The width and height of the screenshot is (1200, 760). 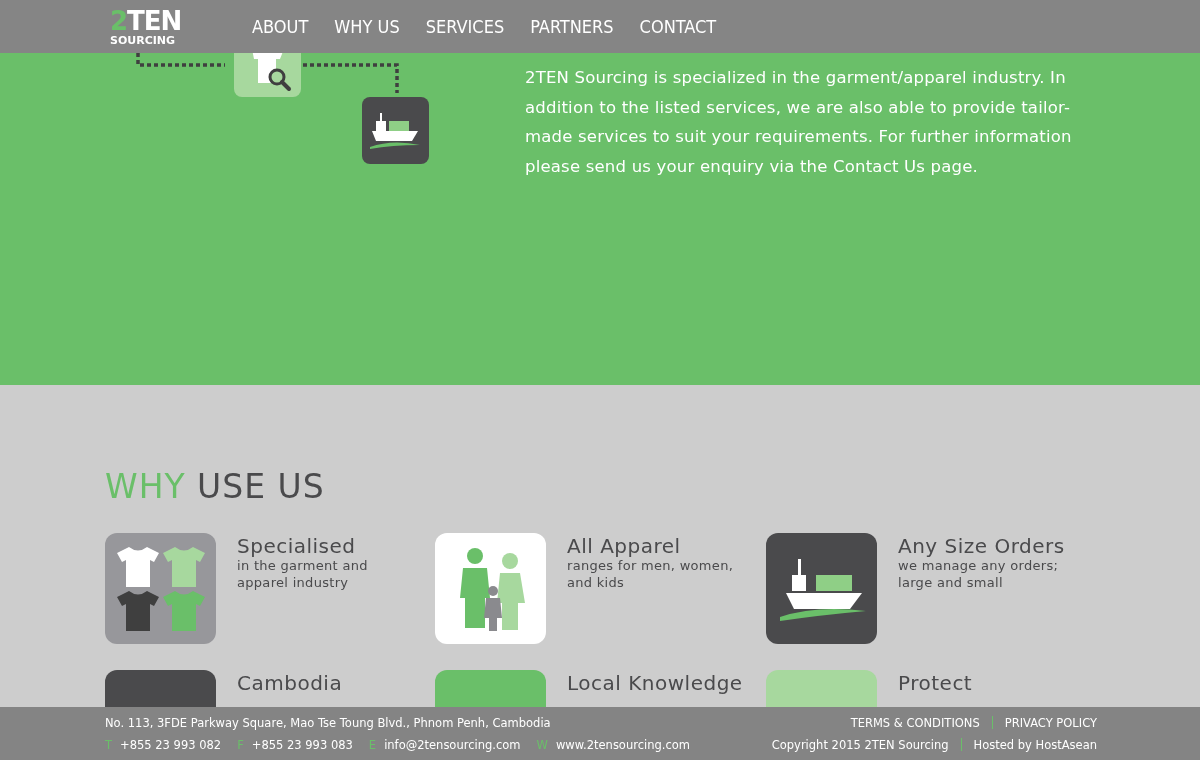 I want to click on feature-title: Protect, so click(x=935, y=683).